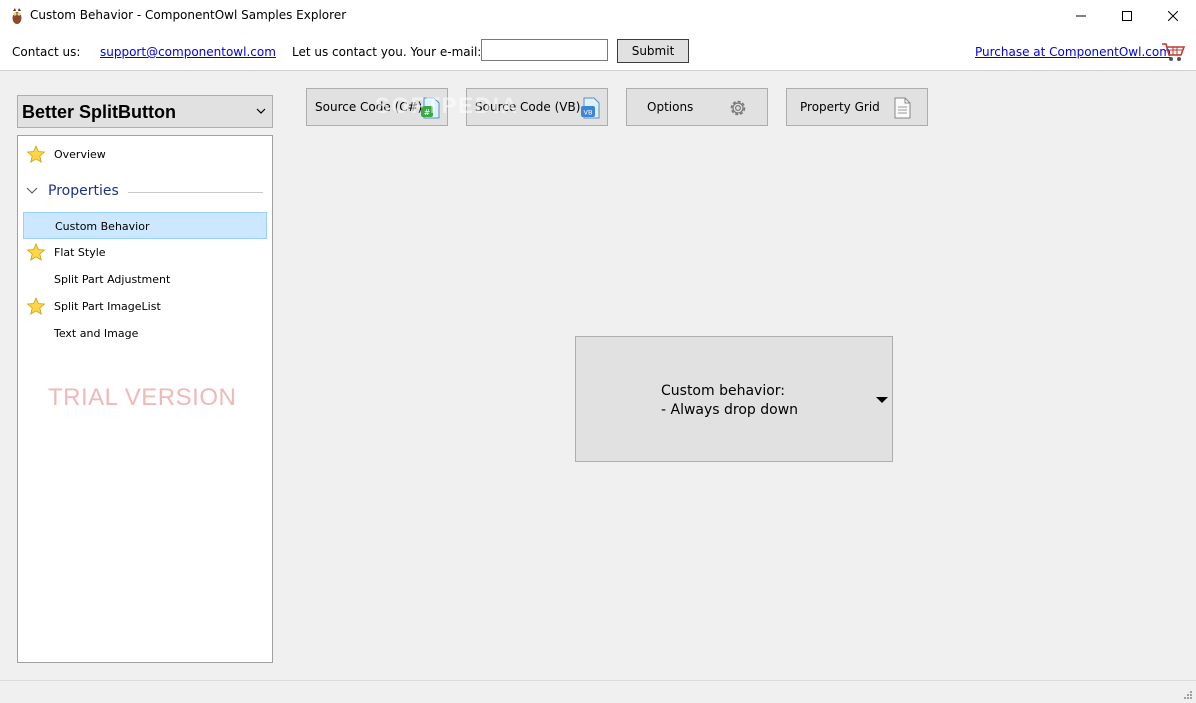  What do you see at coordinates (730, 410) in the screenshot?
I see `split-button-text-line2: - Always drop down` at bounding box center [730, 410].